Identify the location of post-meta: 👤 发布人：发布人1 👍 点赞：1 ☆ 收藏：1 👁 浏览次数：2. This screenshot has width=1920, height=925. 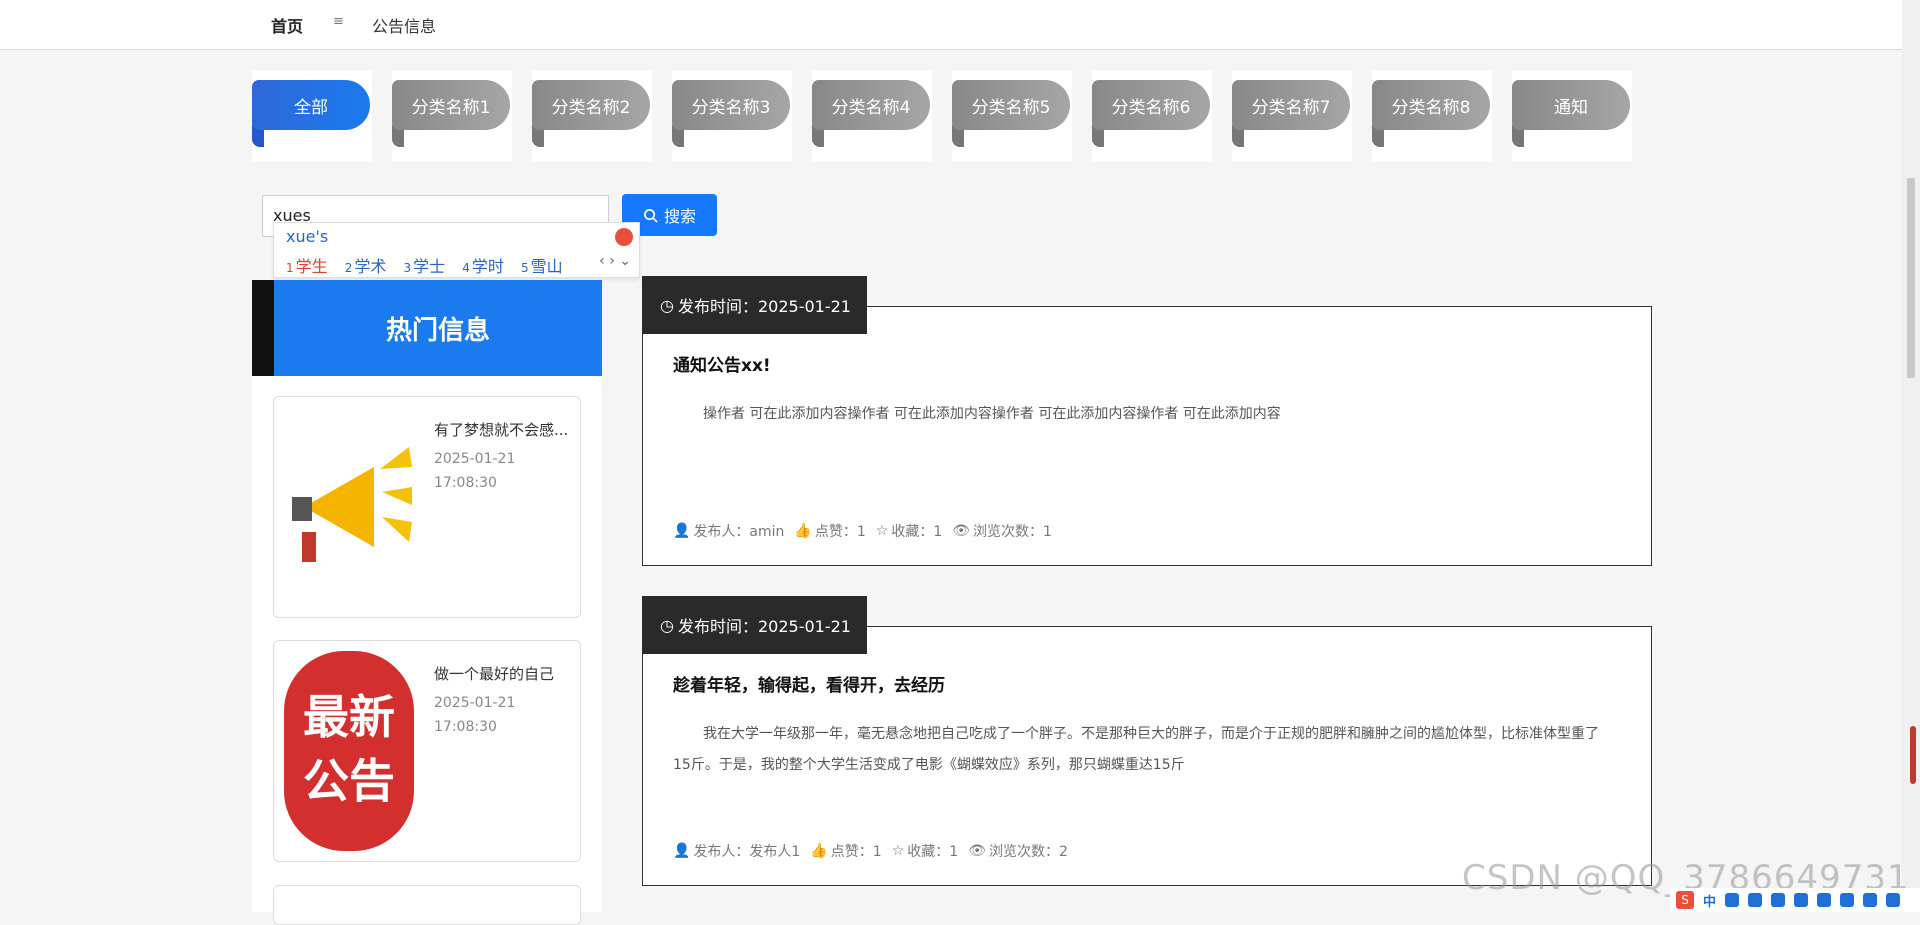
(872, 851).